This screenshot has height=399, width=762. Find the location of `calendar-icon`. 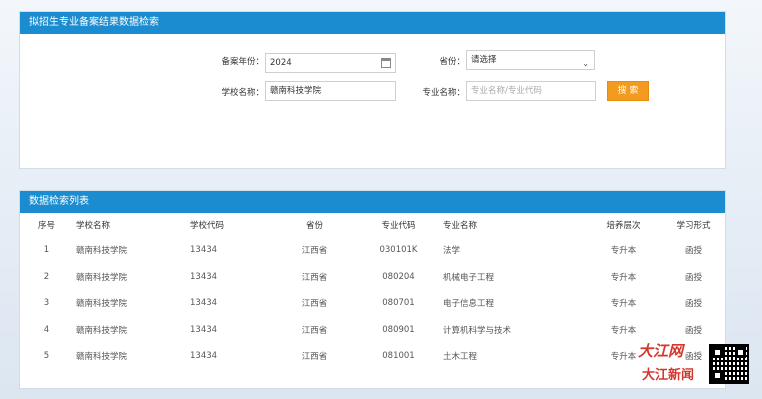

calendar-icon is located at coordinates (386, 63).